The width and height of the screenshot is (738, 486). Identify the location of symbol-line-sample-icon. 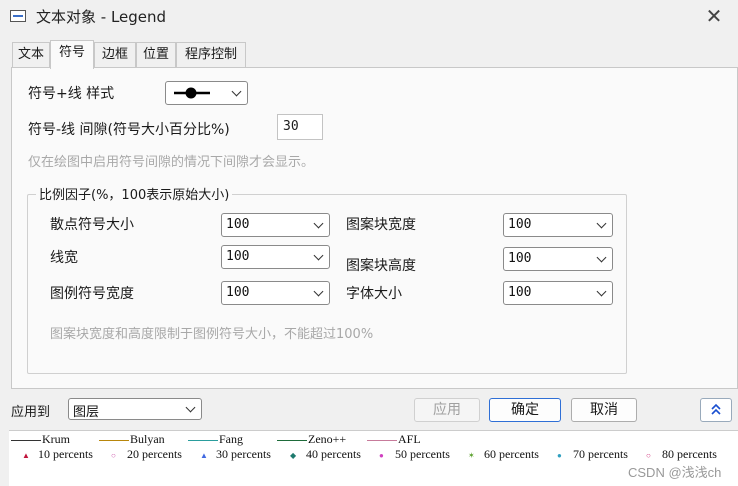
(192, 93).